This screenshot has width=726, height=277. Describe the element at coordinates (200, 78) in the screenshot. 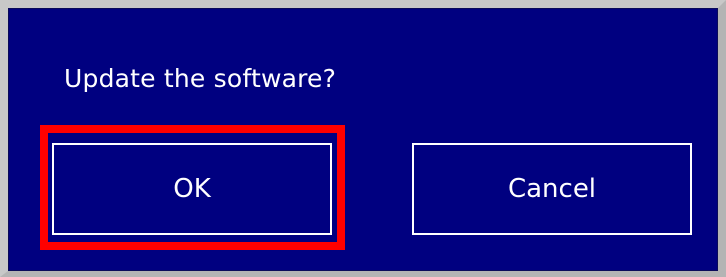

I see `dialog-message: Update the software?` at that location.